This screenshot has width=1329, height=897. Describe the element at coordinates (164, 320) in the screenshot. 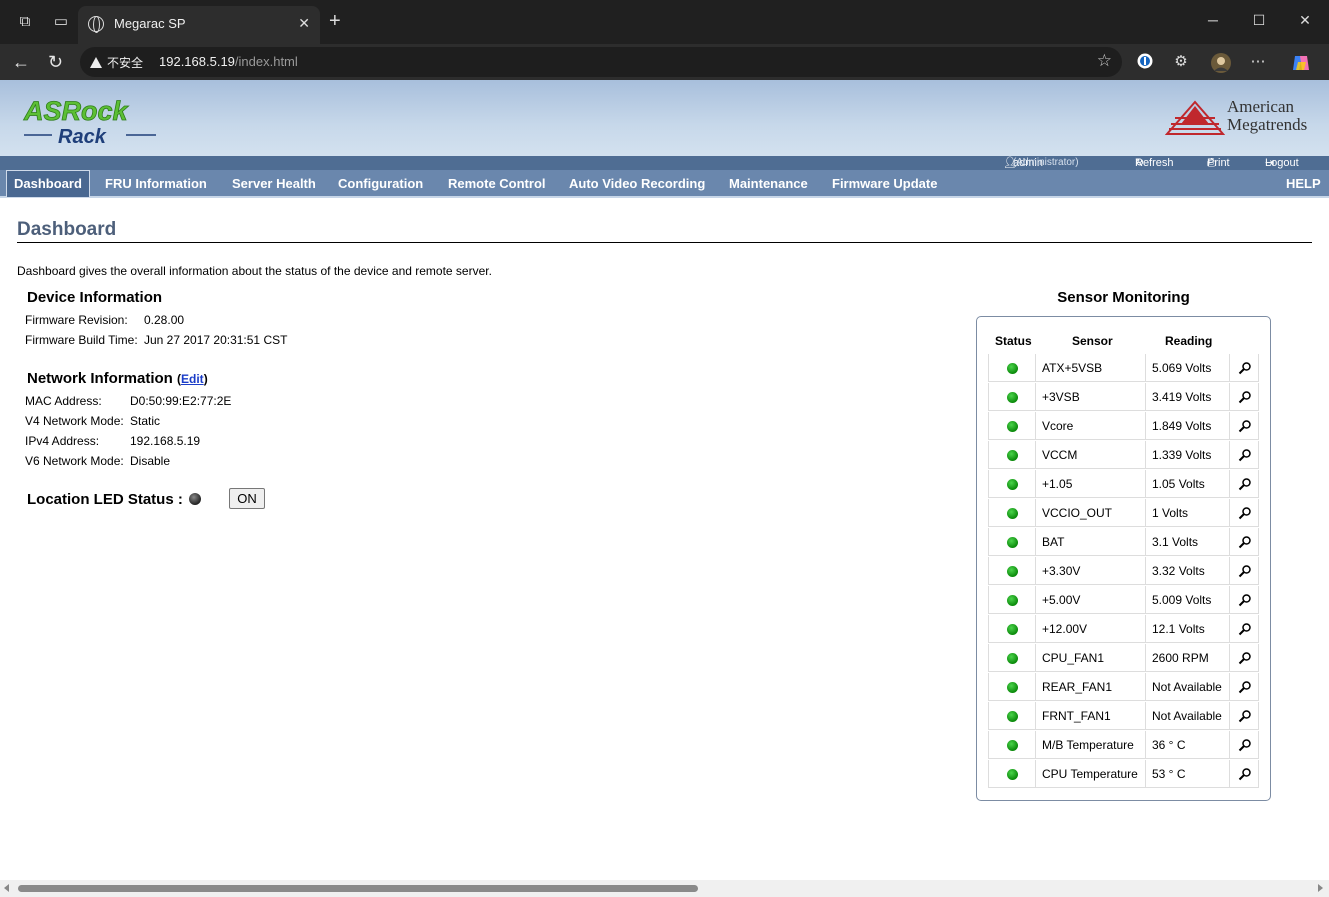

I see `firmware-revision-value: 0.28.00` at that location.